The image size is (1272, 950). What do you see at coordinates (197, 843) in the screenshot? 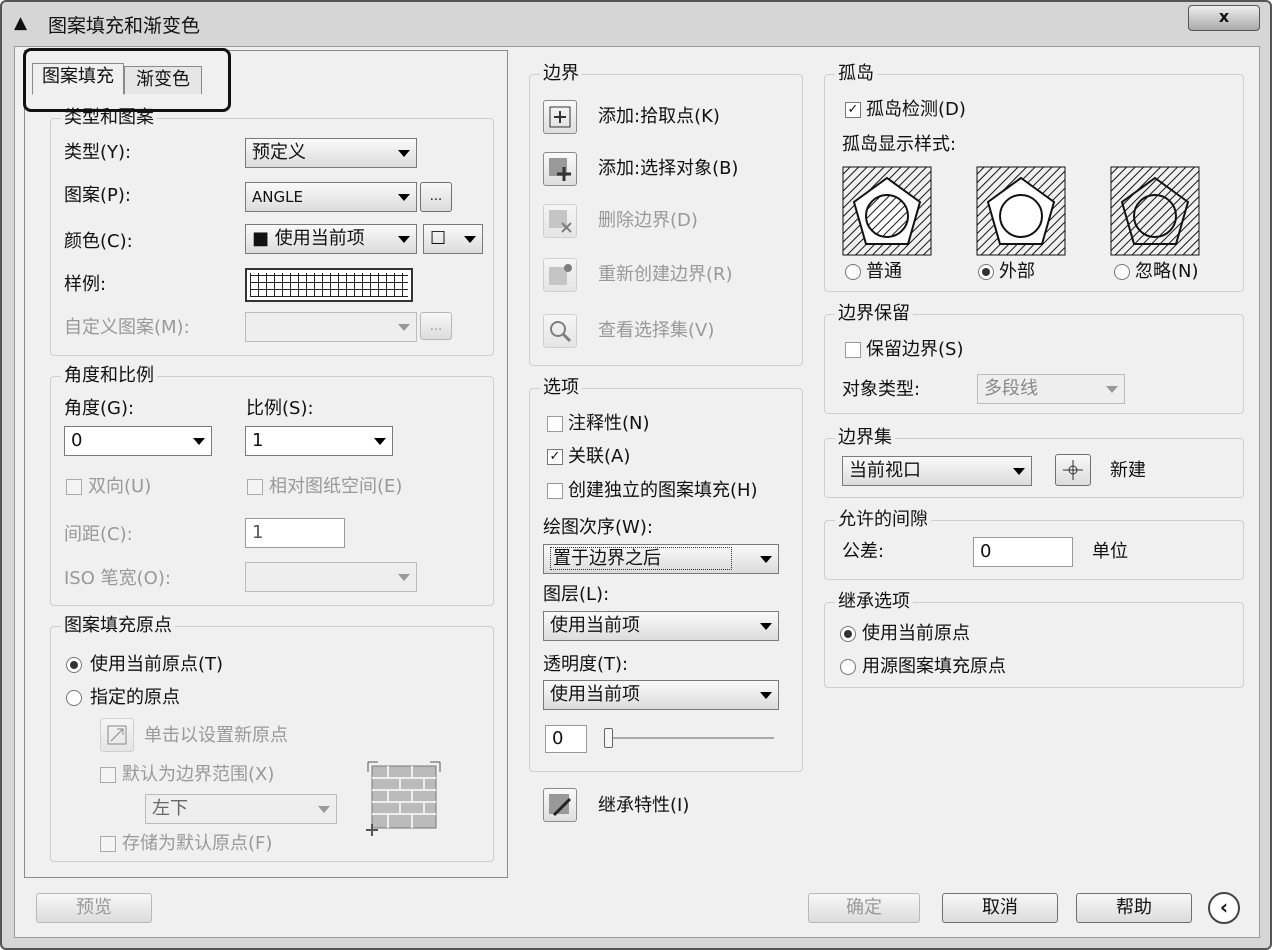
I see `store-default-label: 存储为默认原点(F)` at bounding box center [197, 843].